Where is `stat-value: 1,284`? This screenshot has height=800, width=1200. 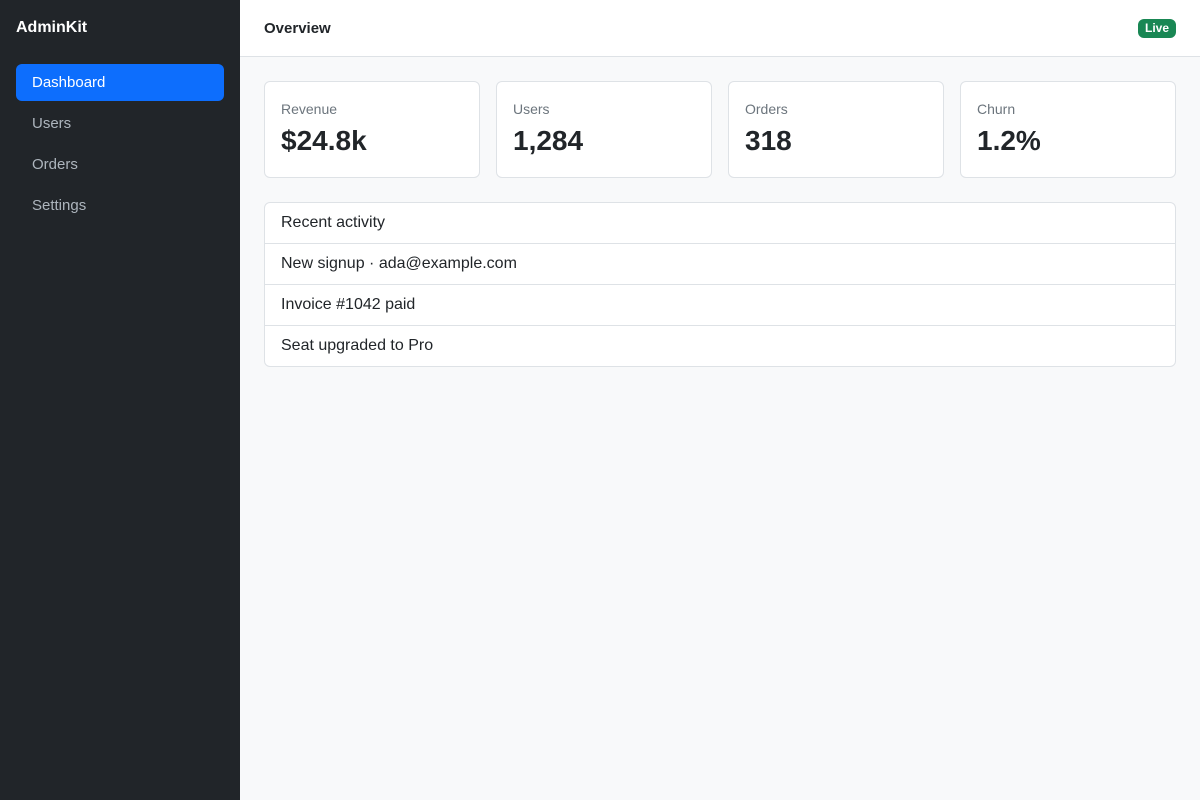 stat-value: 1,284 is located at coordinates (548, 140).